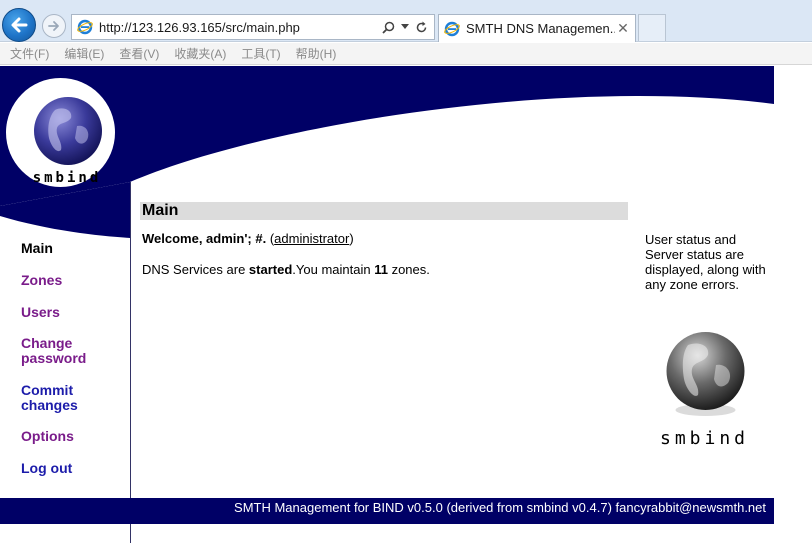 This screenshot has height=543, width=812. I want to click on nav-item-users: Users, so click(40, 312).